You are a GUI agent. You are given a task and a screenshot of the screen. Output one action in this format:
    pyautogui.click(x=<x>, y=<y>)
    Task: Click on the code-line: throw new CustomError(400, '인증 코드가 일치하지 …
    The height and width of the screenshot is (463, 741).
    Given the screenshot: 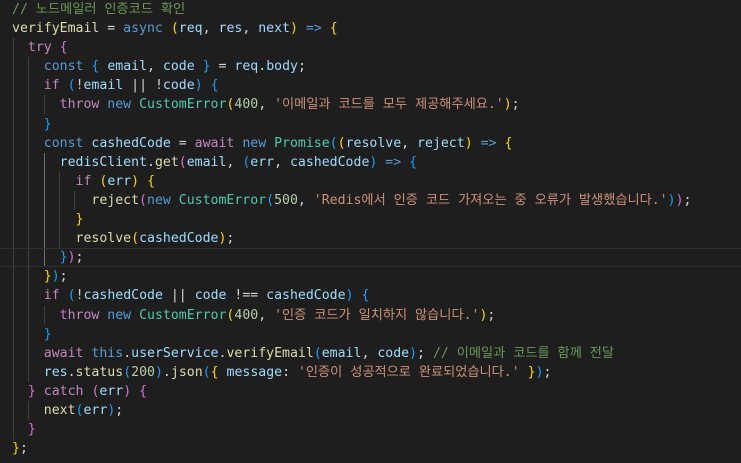 What is the action you would take?
    pyautogui.click(x=370, y=315)
    